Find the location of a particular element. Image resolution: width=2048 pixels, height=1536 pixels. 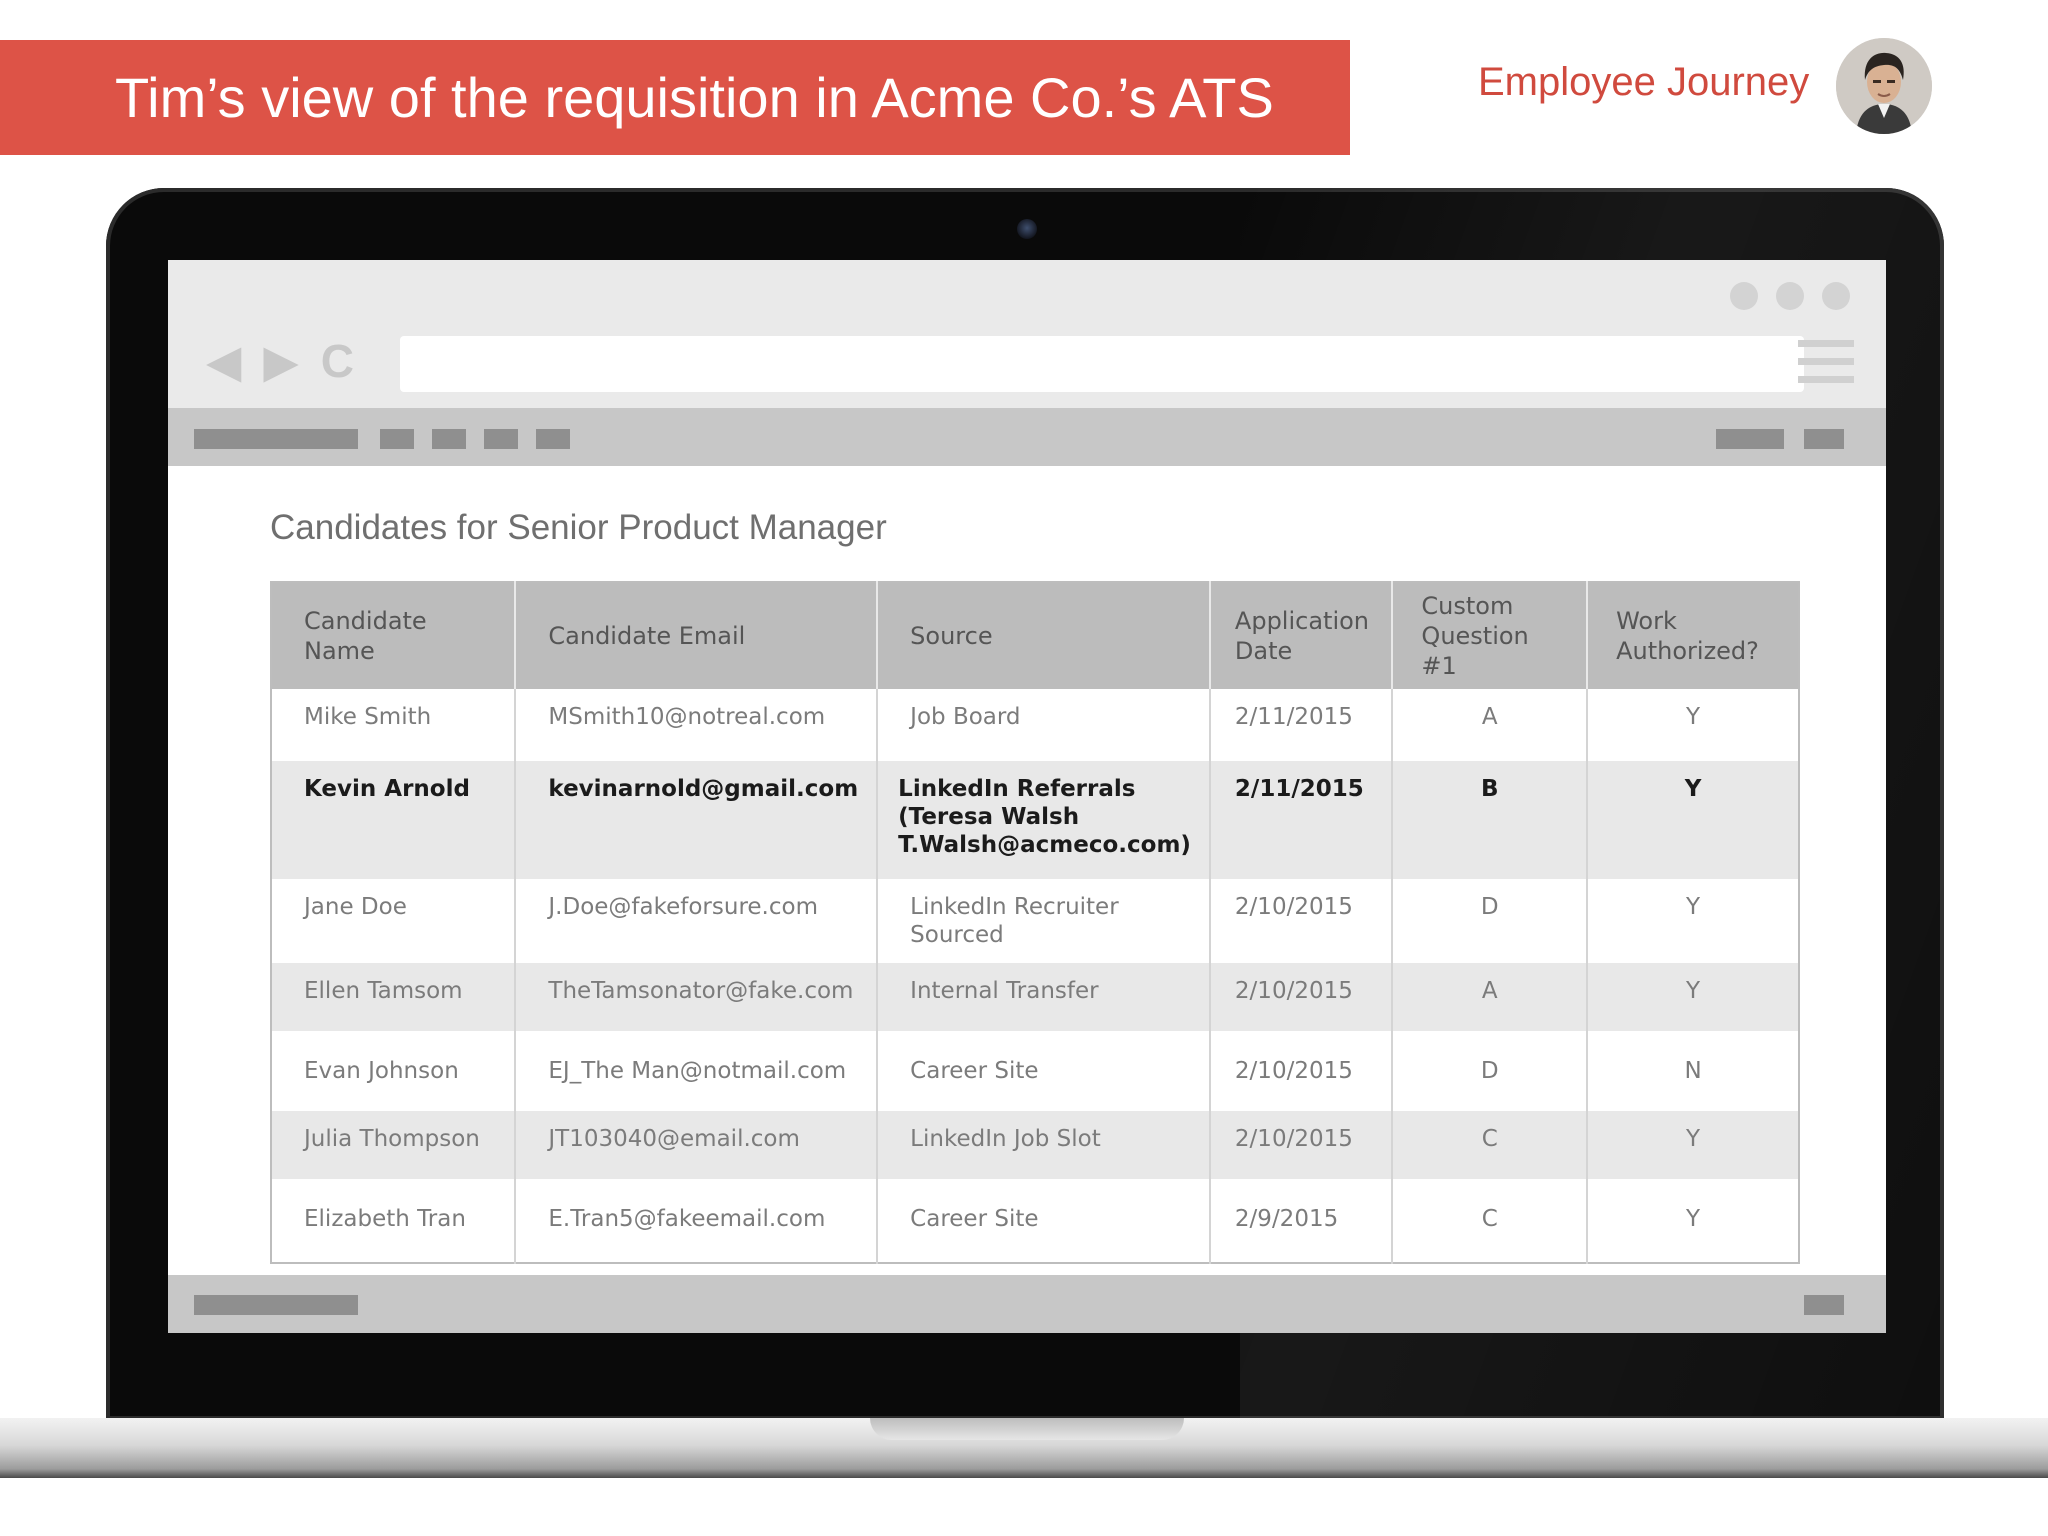

app-toolbar is located at coordinates (1027, 437).